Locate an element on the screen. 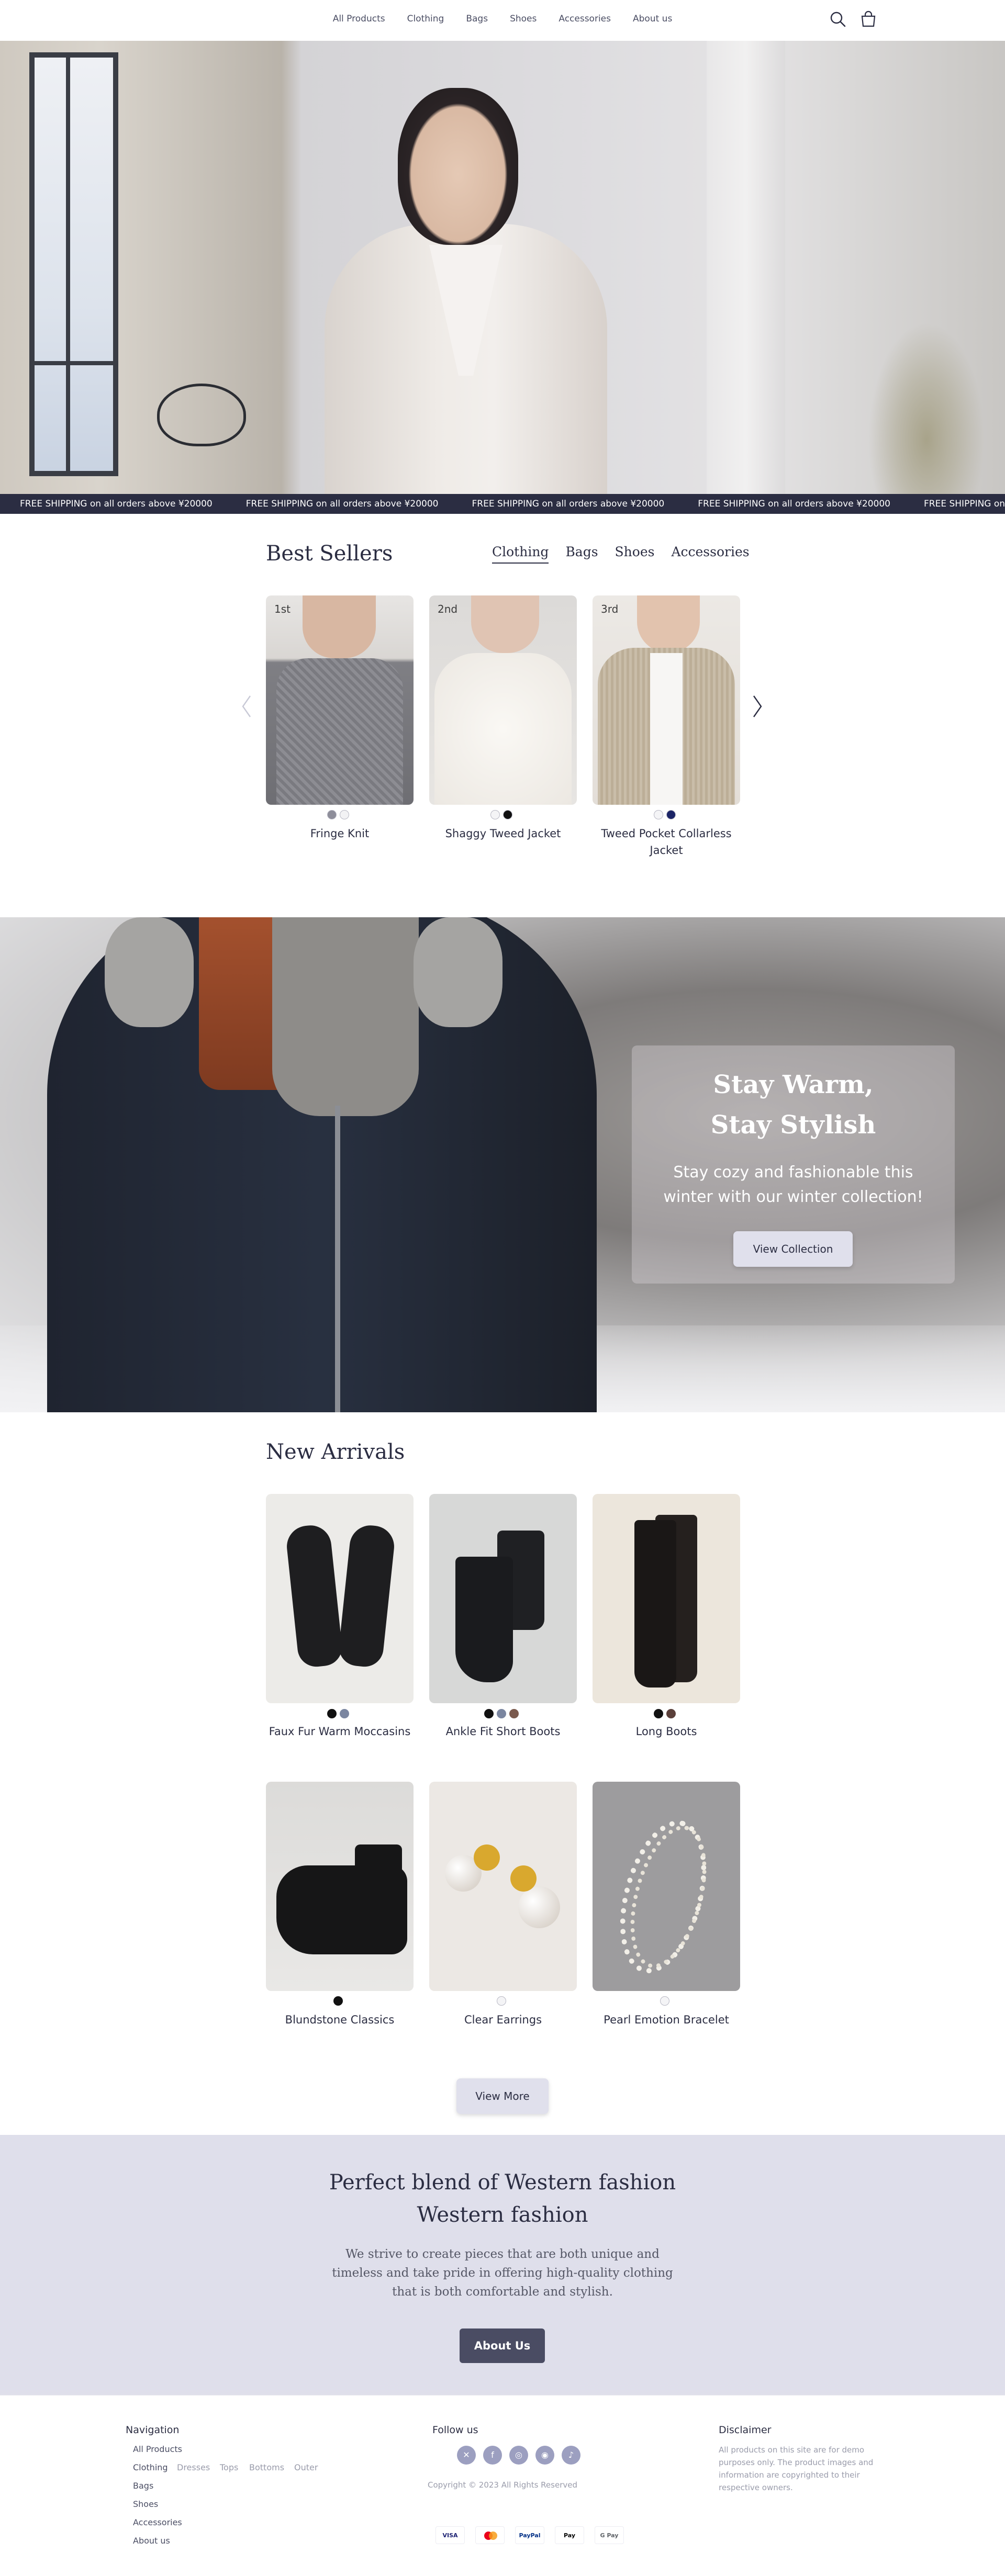 This screenshot has width=1005, height=2576. promo-title-line2: Stay Stylish is located at coordinates (793, 1125).